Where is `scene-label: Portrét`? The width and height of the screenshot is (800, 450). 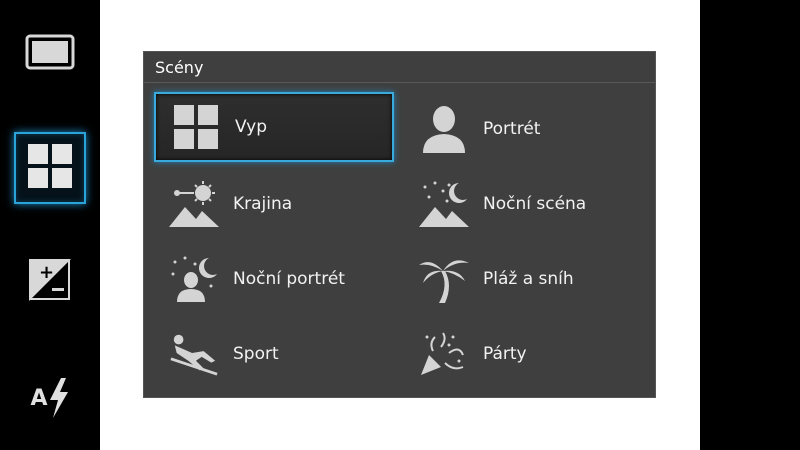 scene-label: Portrét is located at coordinates (512, 129).